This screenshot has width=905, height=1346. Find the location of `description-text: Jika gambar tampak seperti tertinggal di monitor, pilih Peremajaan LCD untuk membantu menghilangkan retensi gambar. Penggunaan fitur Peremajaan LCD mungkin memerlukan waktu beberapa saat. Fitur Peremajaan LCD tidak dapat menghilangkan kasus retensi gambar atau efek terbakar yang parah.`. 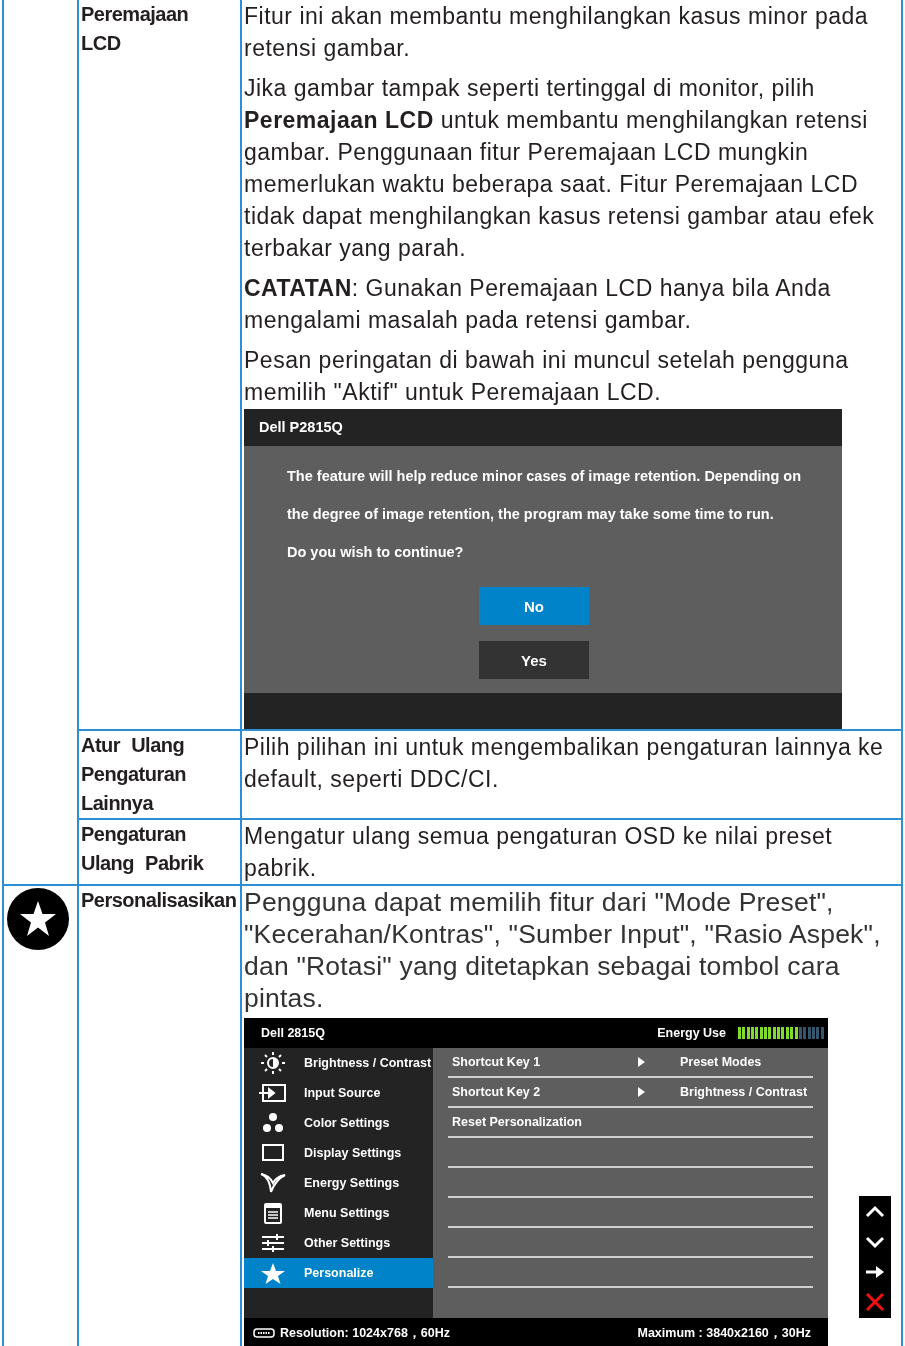

description-text: Jika gambar tampak seperti tertinggal di monitor, pilih Peremajaan LCD untuk membantu menghilangkan retensi gambar. Penggunaan fitur Peremajaan LCD mungkin memerlukan waktu beberapa saat. Fitur Peremajaan LCD tidak dapat menghilangkan kasus retensi gambar atau efek terbakar yang parah. is located at coordinates (560, 168).